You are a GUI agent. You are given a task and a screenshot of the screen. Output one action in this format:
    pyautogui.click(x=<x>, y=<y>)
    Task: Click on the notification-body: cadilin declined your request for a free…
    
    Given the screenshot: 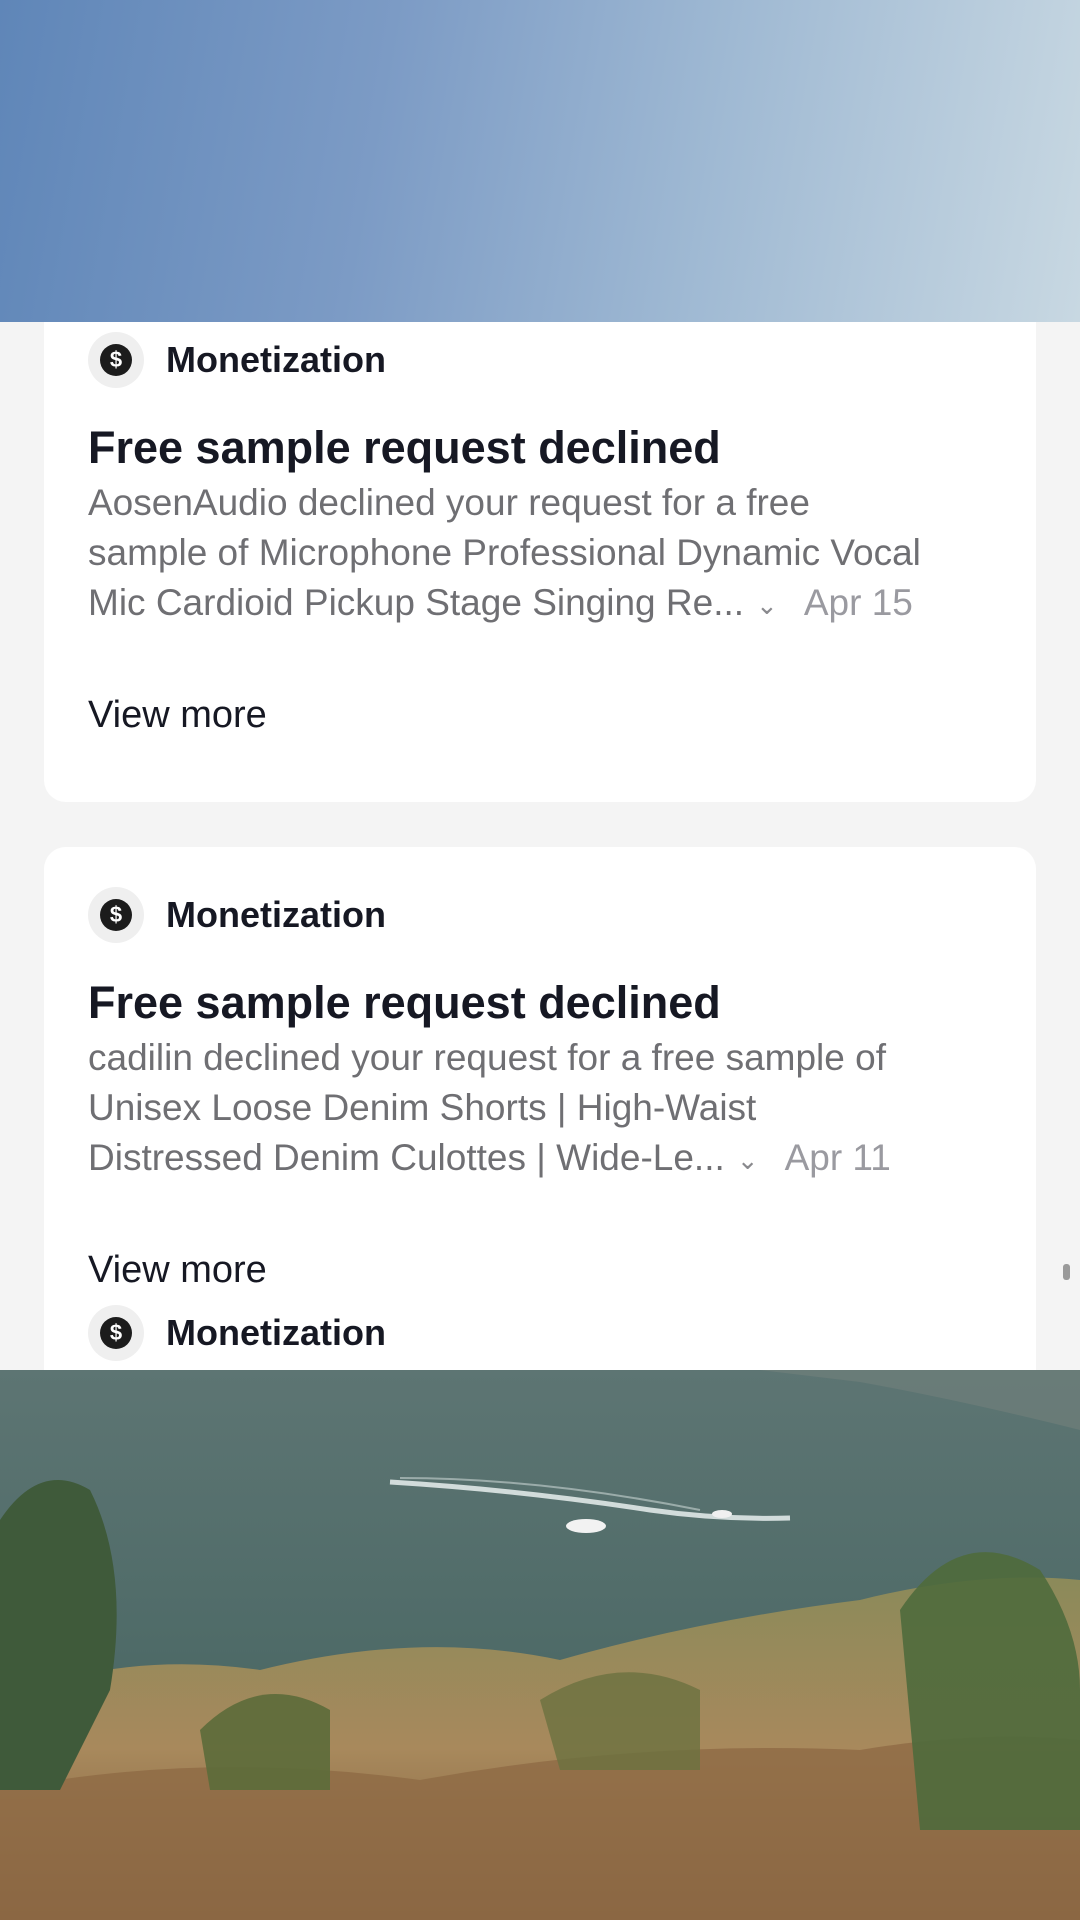 What is the action you would take?
    pyautogui.click(x=548, y=1109)
    